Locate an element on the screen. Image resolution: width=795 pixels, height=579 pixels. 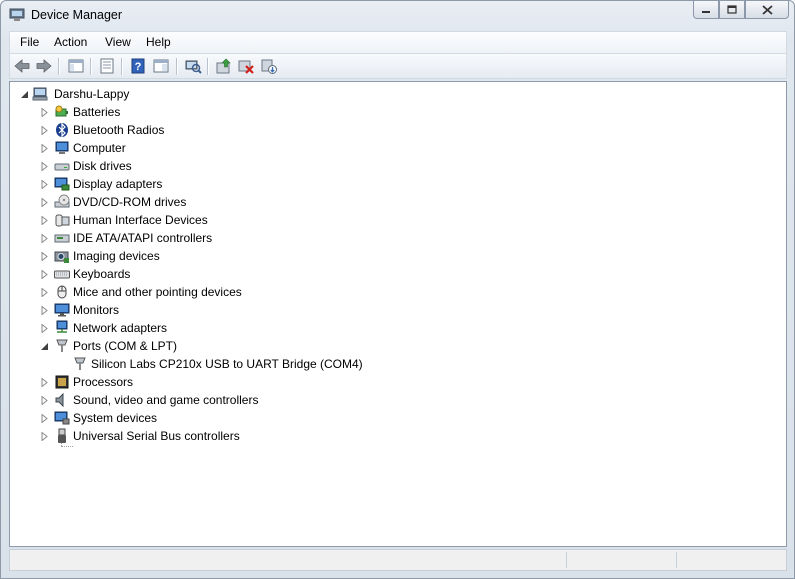
tree-root: Darshu-Lappy is located at coordinates (168, 94).